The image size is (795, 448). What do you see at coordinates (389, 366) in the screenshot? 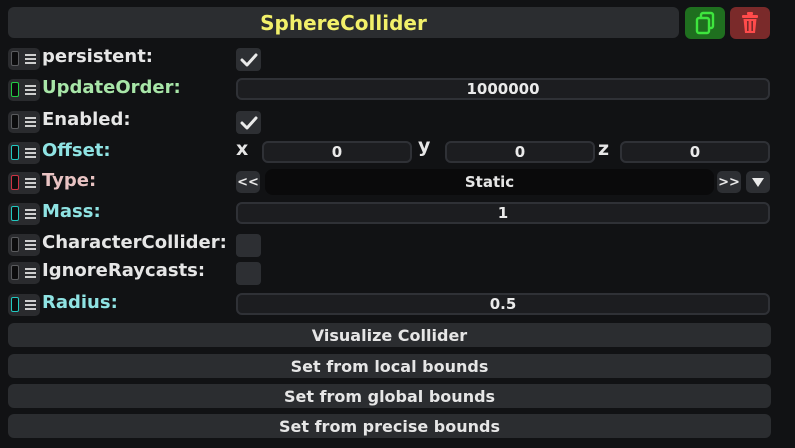
I see `set-from-local-bounds-button: Set from local bounds` at bounding box center [389, 366].